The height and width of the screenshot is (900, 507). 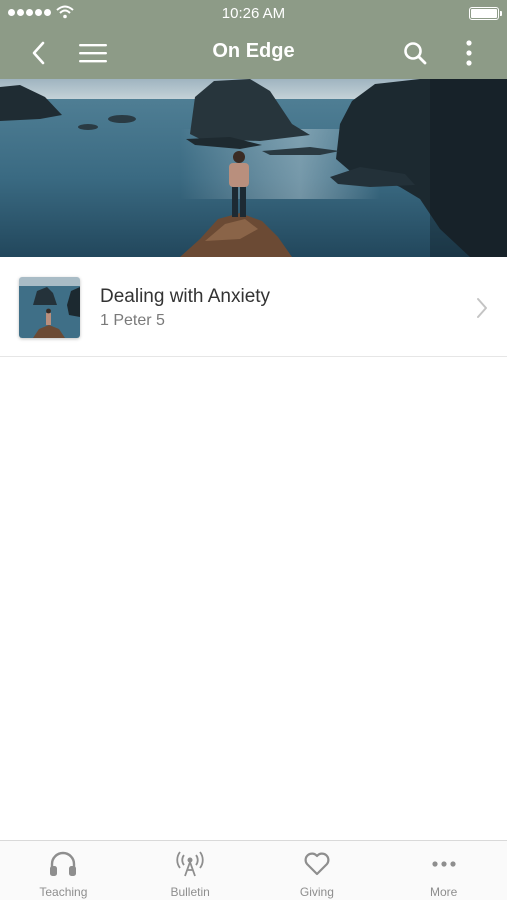 I want to click on tab-giving: Giving, so click(x=317, y=870).